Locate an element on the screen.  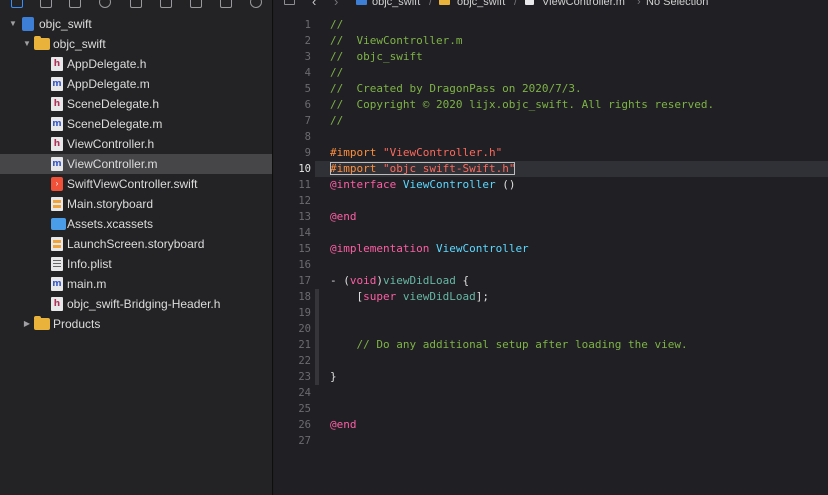
tree-row: h objc_swift-Bridging-Header.h is located at coordinates (136, 304).